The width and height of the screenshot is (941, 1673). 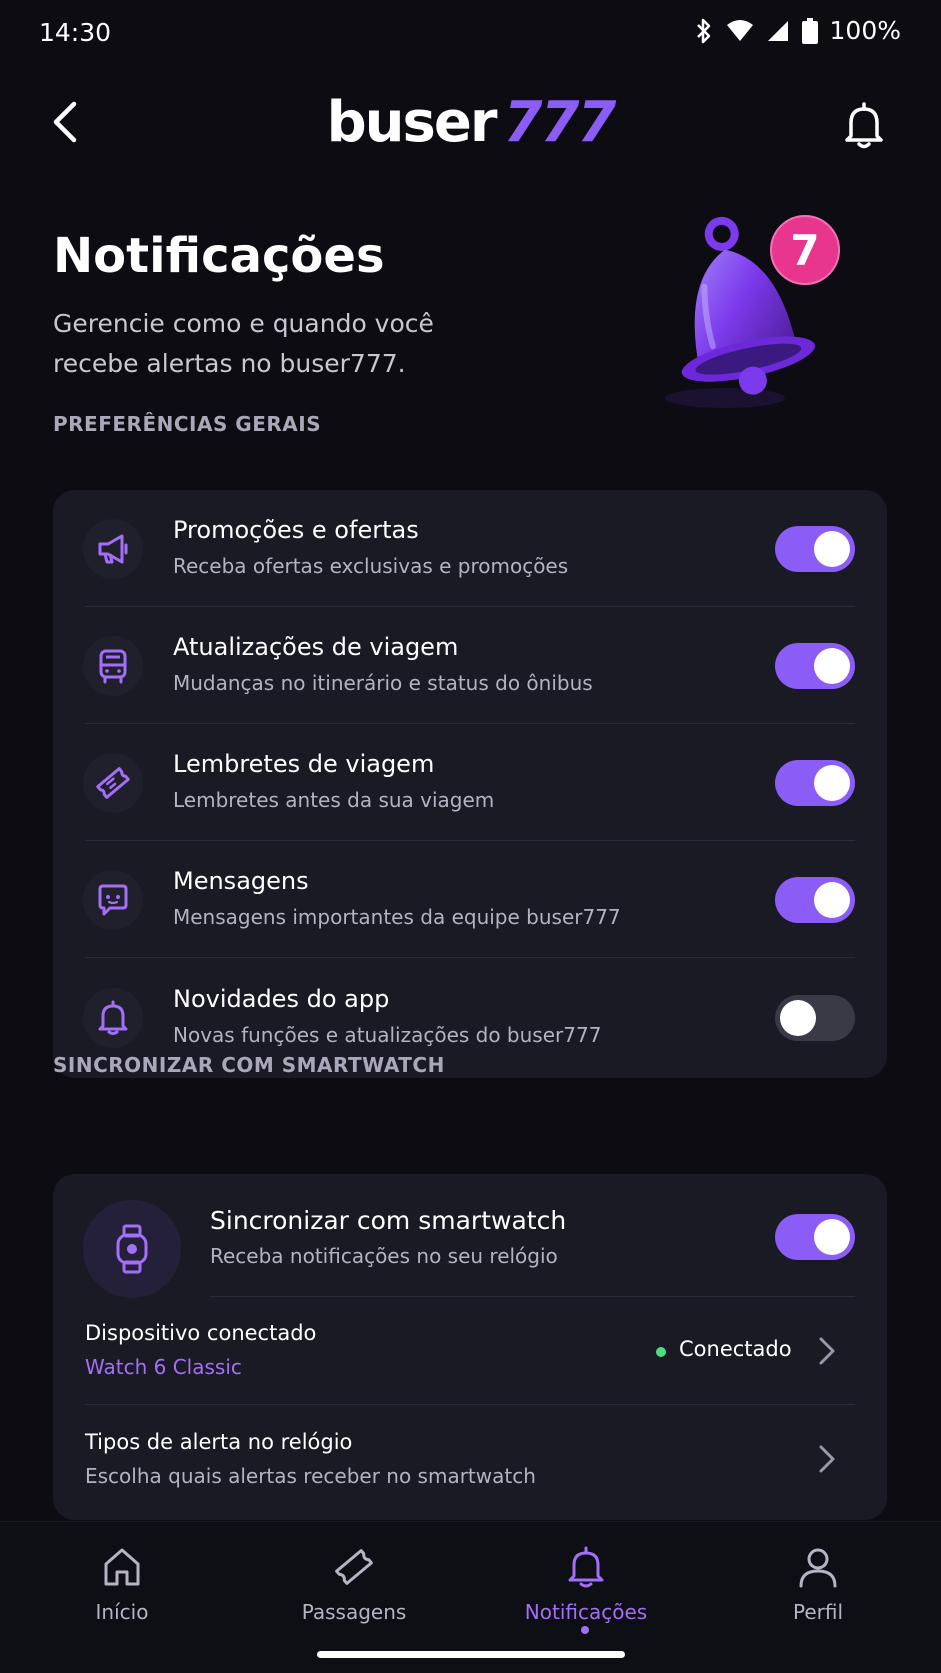 What do you see at coordinates (122, 1612) in the screenshot?
I see `nav-label: Início` at bounding box center [122, 1612].